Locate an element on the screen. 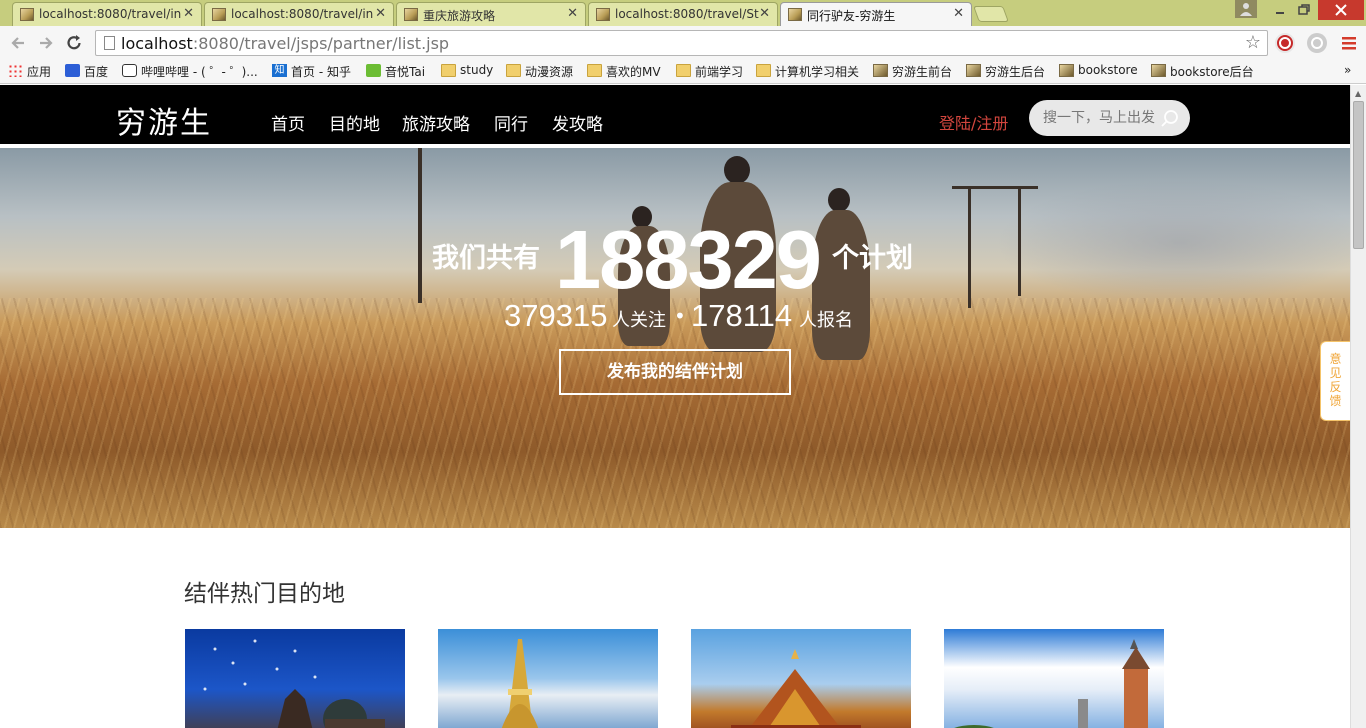 The image size is (1366, 728). minimize-window-icon is located at coordinates (1280, 10).